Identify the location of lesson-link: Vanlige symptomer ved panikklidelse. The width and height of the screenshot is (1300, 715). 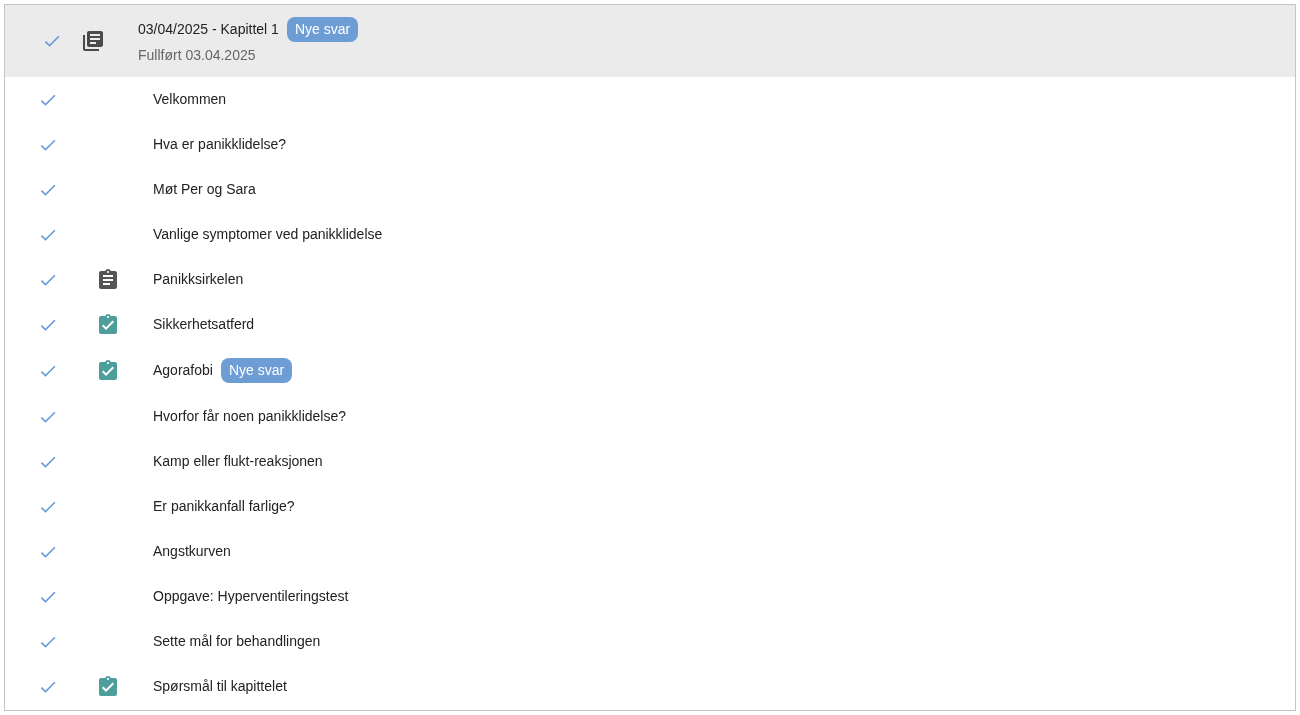
(268, 234).